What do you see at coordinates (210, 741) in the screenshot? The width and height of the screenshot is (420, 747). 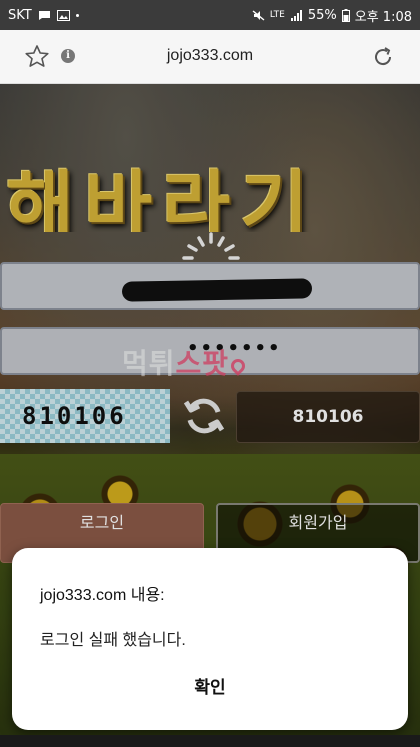 I see `navigation-bar` at bounding box center [210, 741].